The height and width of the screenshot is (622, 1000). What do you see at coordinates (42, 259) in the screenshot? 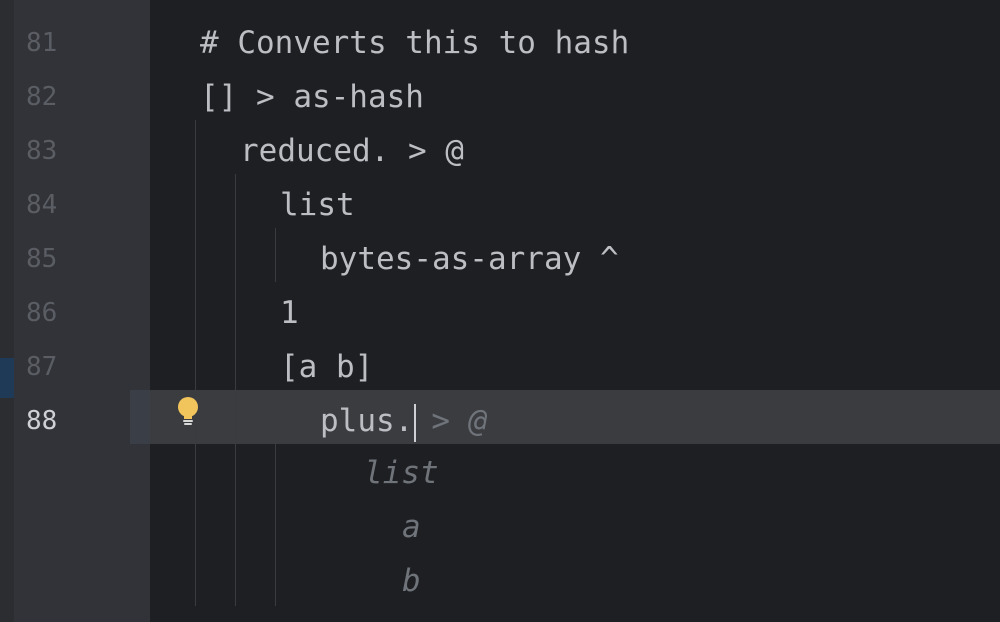
I see `line-number: 85` at bounding box center [42, 259].